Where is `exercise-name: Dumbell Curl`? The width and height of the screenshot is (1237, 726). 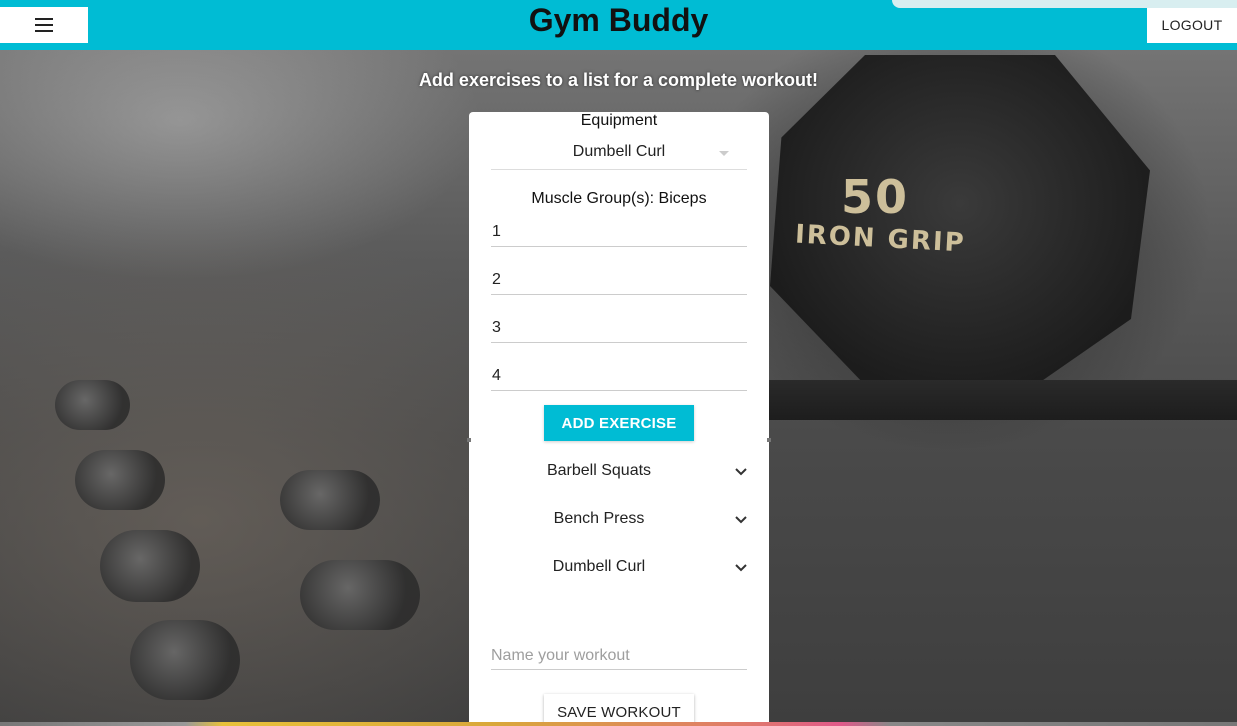
exercise-name: Dumbell Curl is located at coordinates (599, 566).